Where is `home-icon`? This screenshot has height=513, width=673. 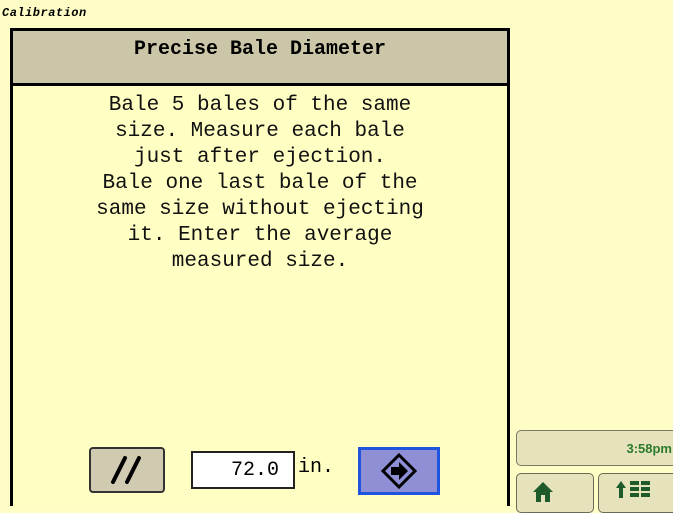
home-icon is located at coordinates (543, 492).